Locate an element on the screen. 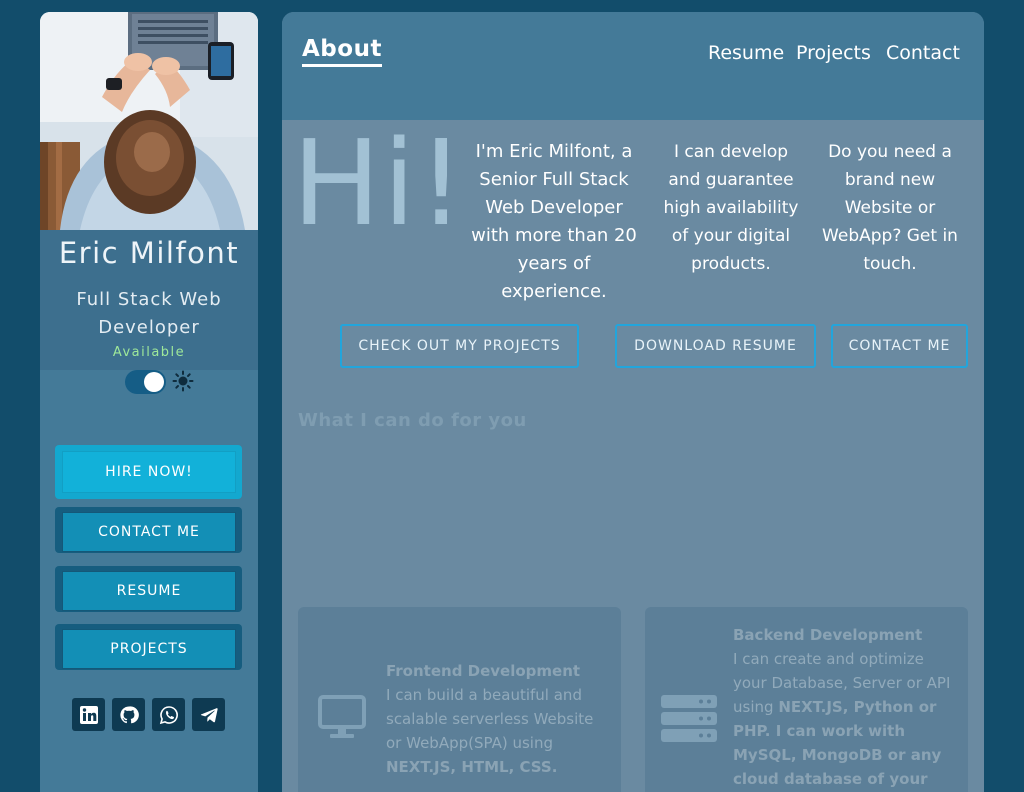 This screenshot has height=792, width=1024. toggle-knob is located at coordinates (154, 382).